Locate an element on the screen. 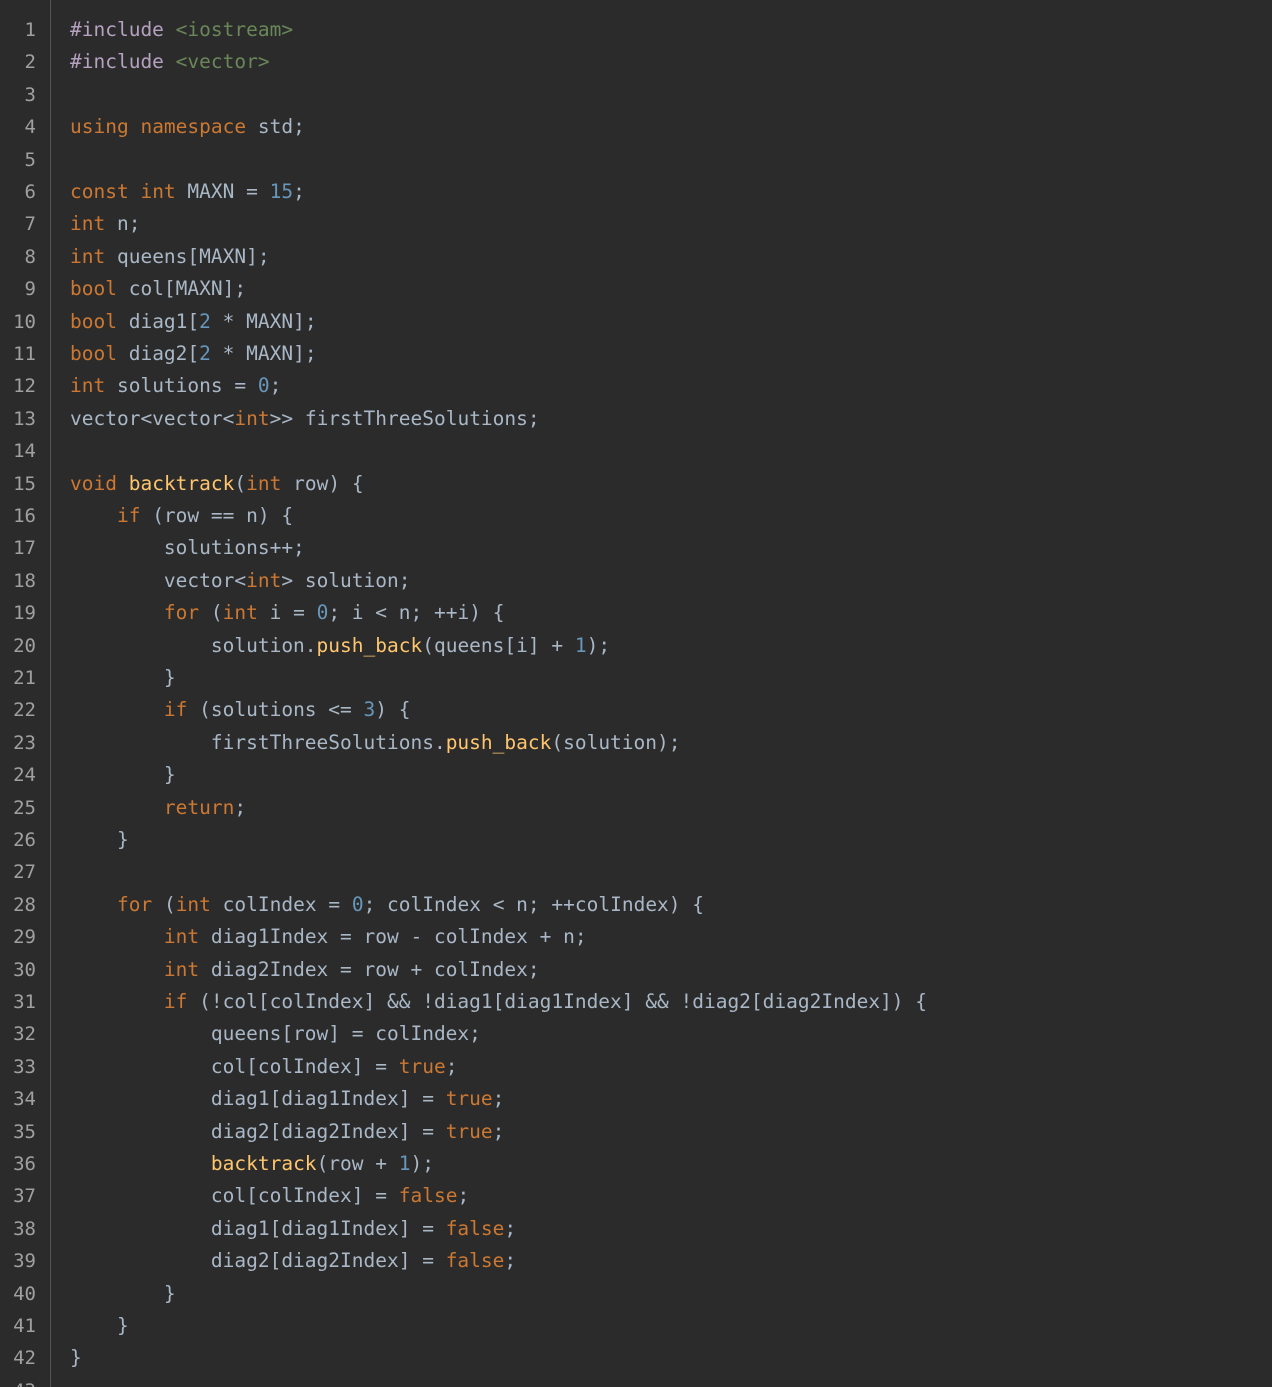 The image size is (1272, 1387). code-token: ; colIndex < n; ++colIndex) { is located at coordinates (534, 904).